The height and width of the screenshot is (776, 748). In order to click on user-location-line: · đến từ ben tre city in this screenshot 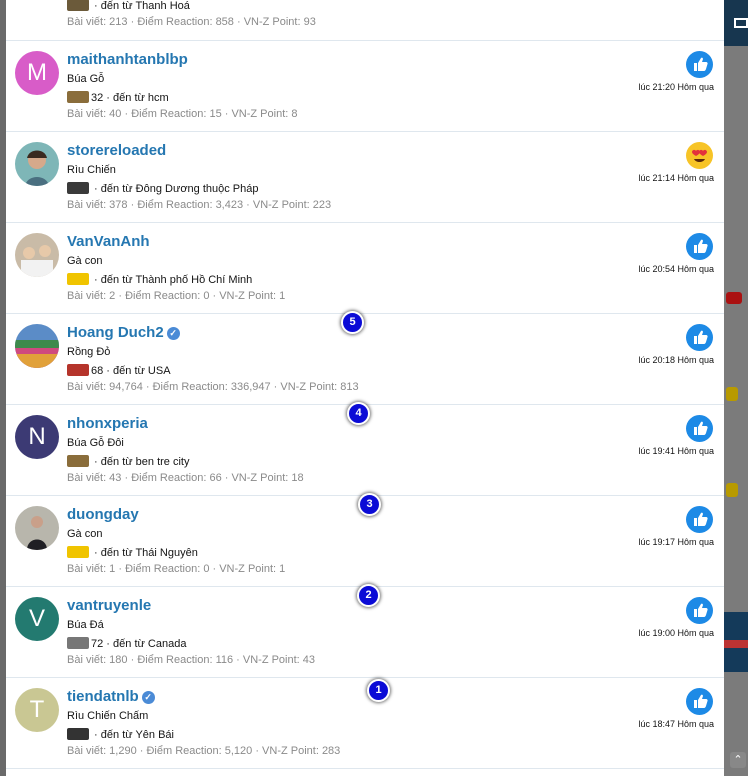, I will do `click(128, 461)`.